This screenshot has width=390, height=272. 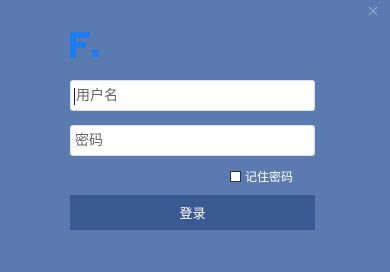 I want to click on password-input, so click(x=192, y=140).